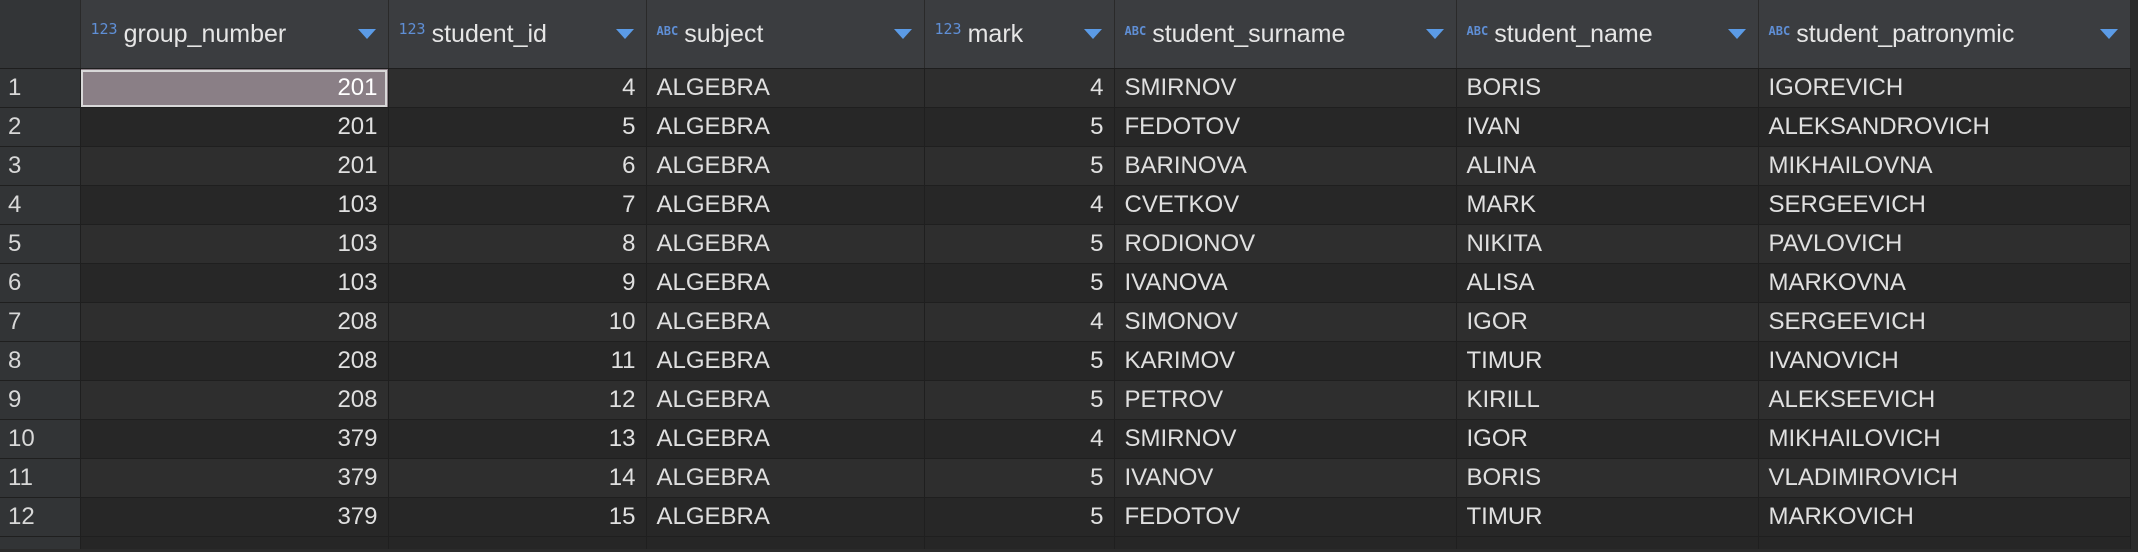 The image size is (2138, 552). What do you see at coordinates (1944, 88) in the screenshot?
I see `cell-student-patronymic: IGOREVICH` at bounding box center [1944, 88].